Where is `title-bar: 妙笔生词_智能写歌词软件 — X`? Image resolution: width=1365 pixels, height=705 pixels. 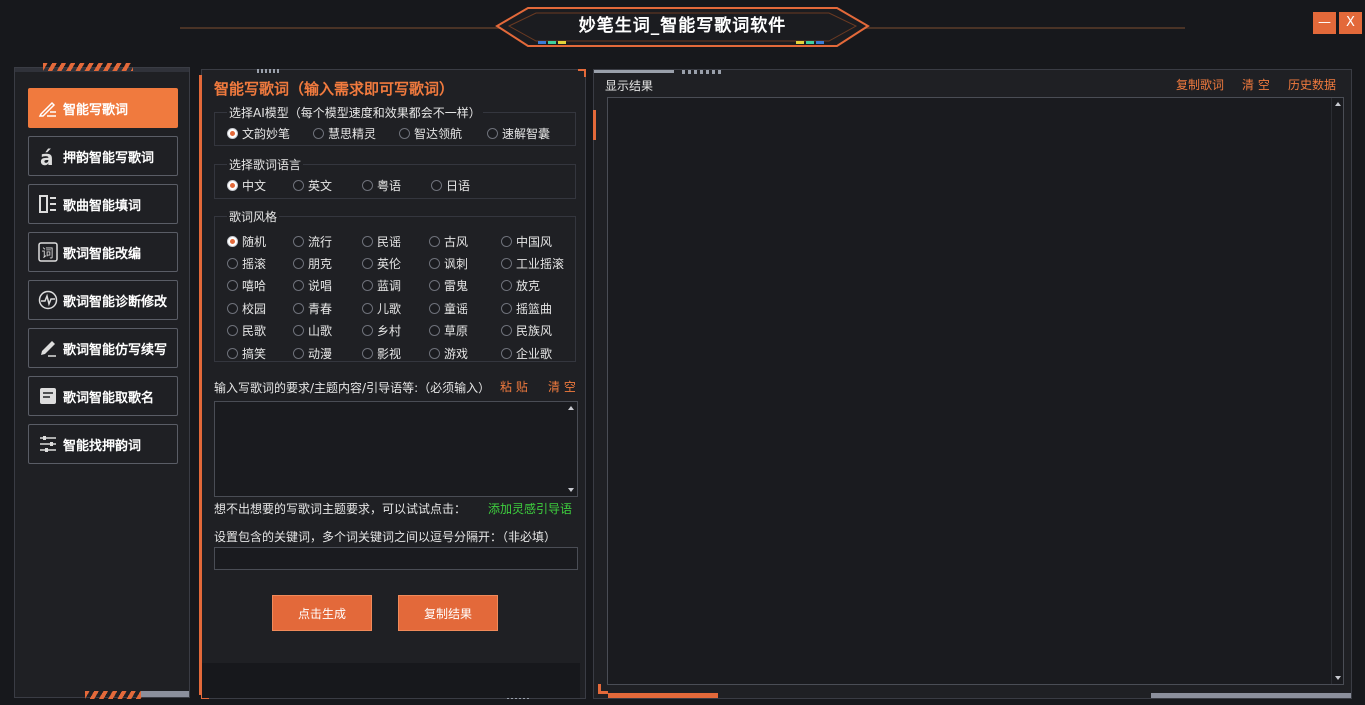
title-bar: 妙笔生词_智能写歌词软件 — X is located at coordinates (682, 30).